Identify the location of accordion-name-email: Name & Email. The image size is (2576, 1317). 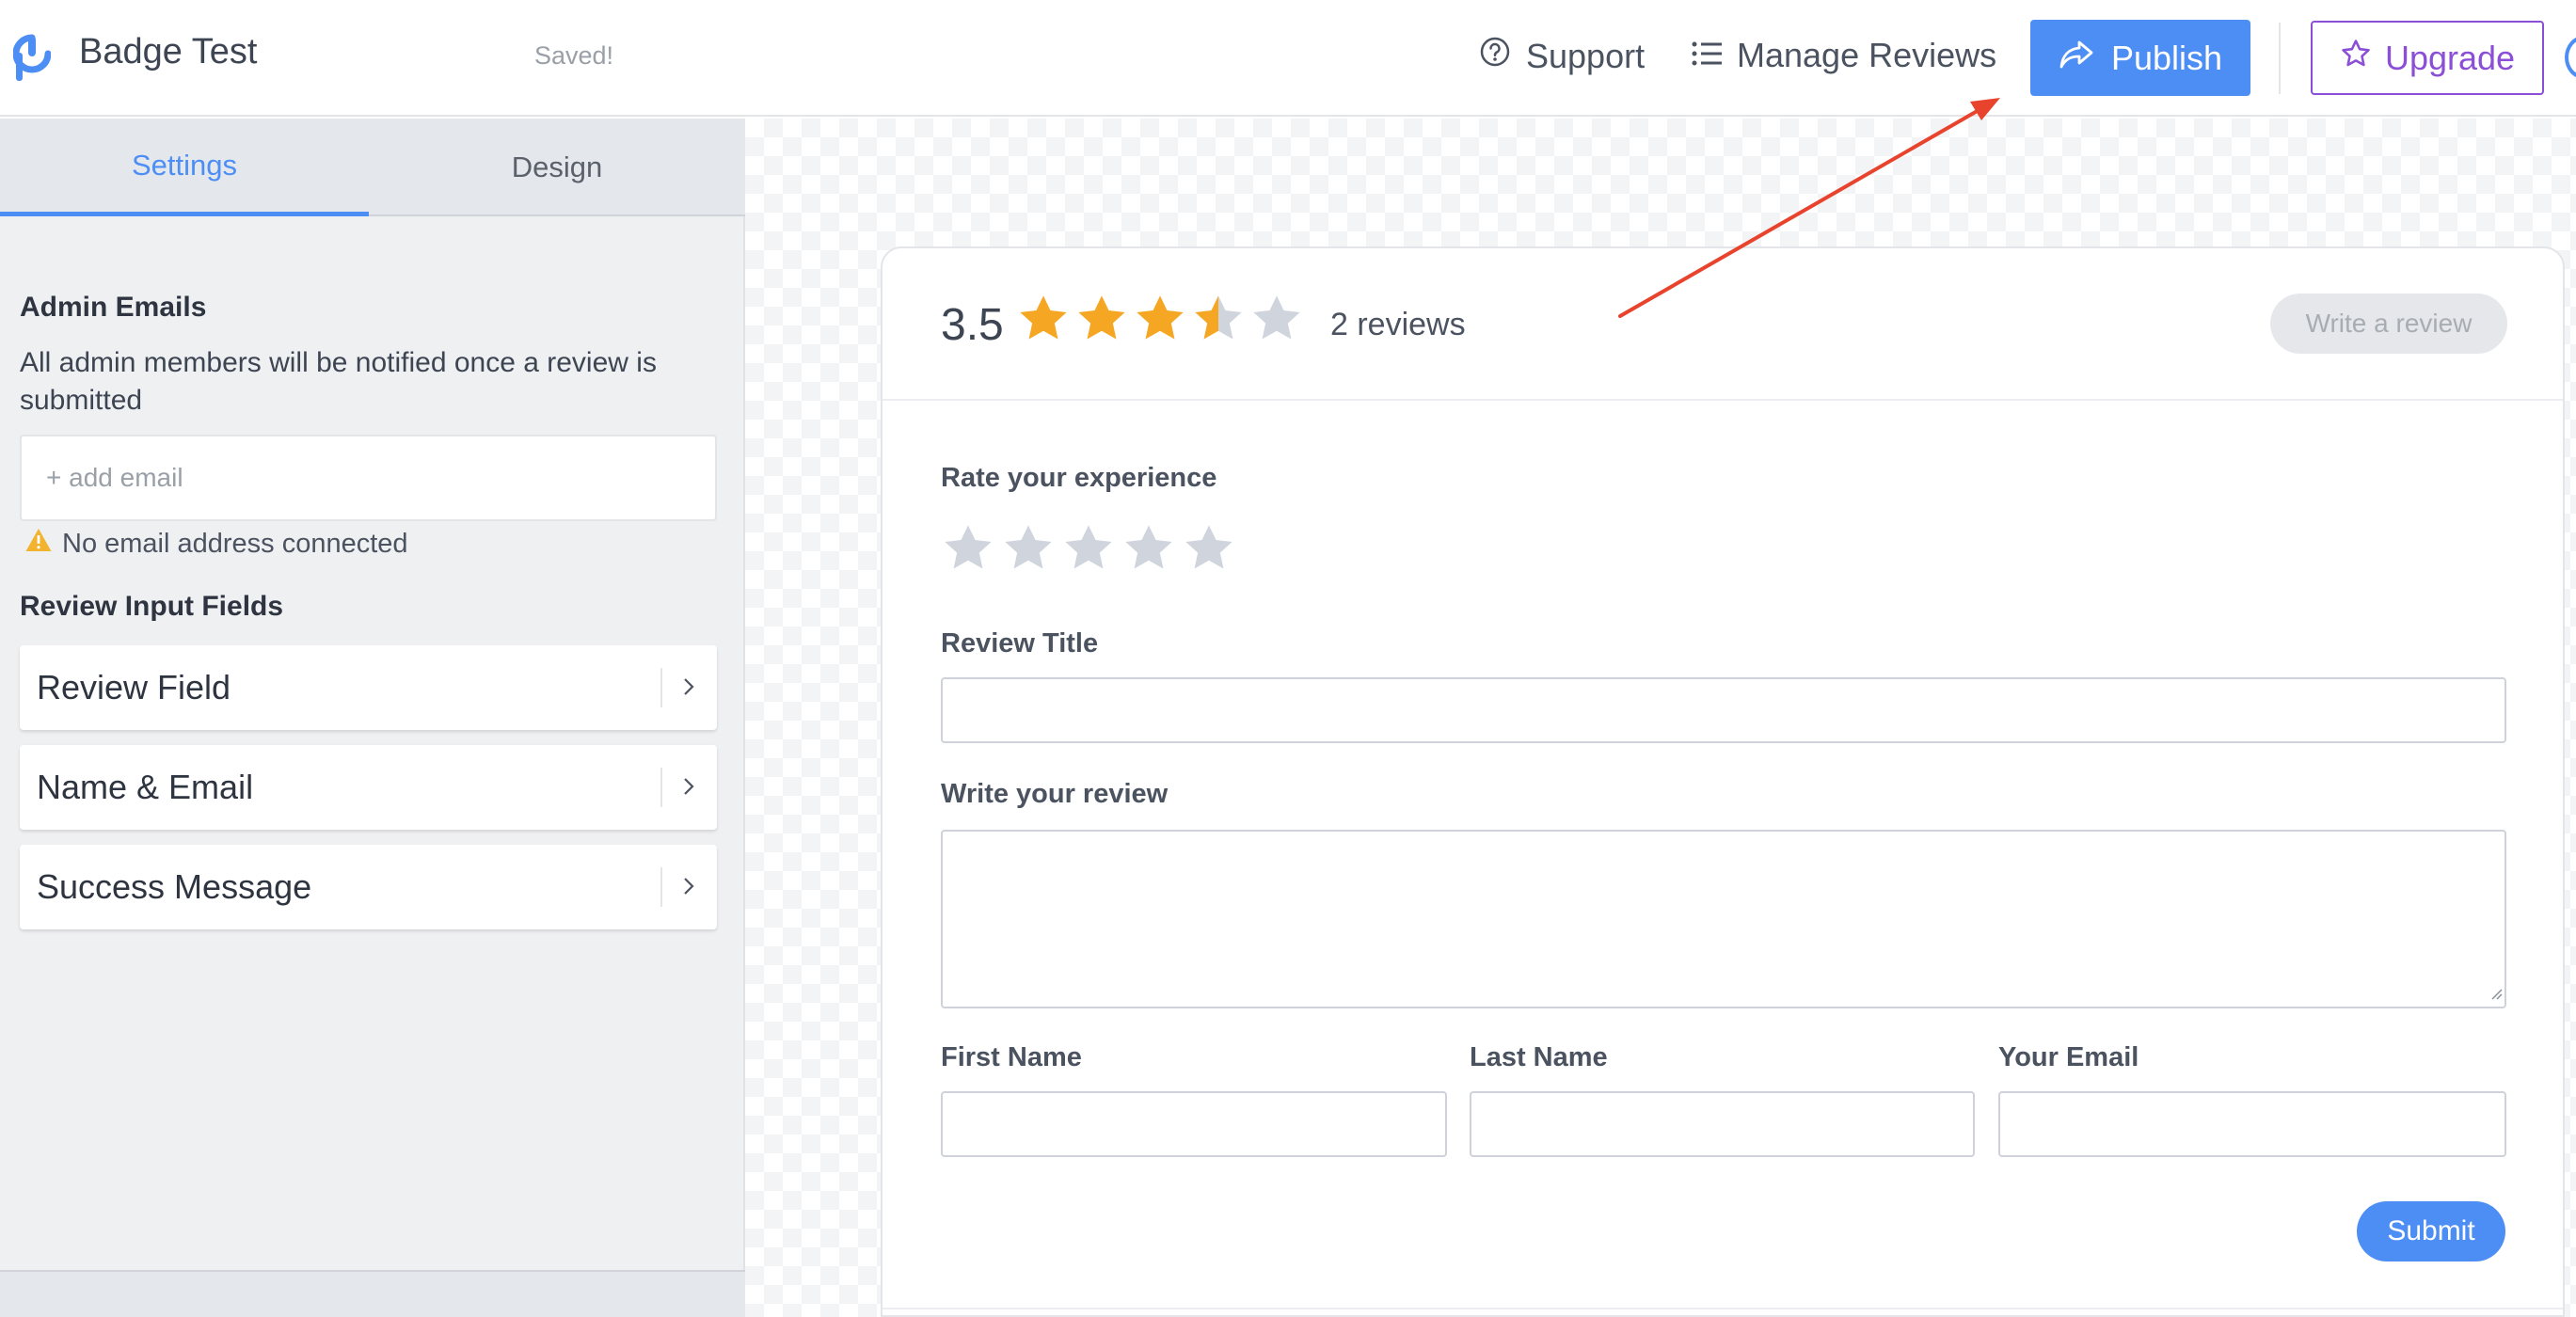
(369, 787).